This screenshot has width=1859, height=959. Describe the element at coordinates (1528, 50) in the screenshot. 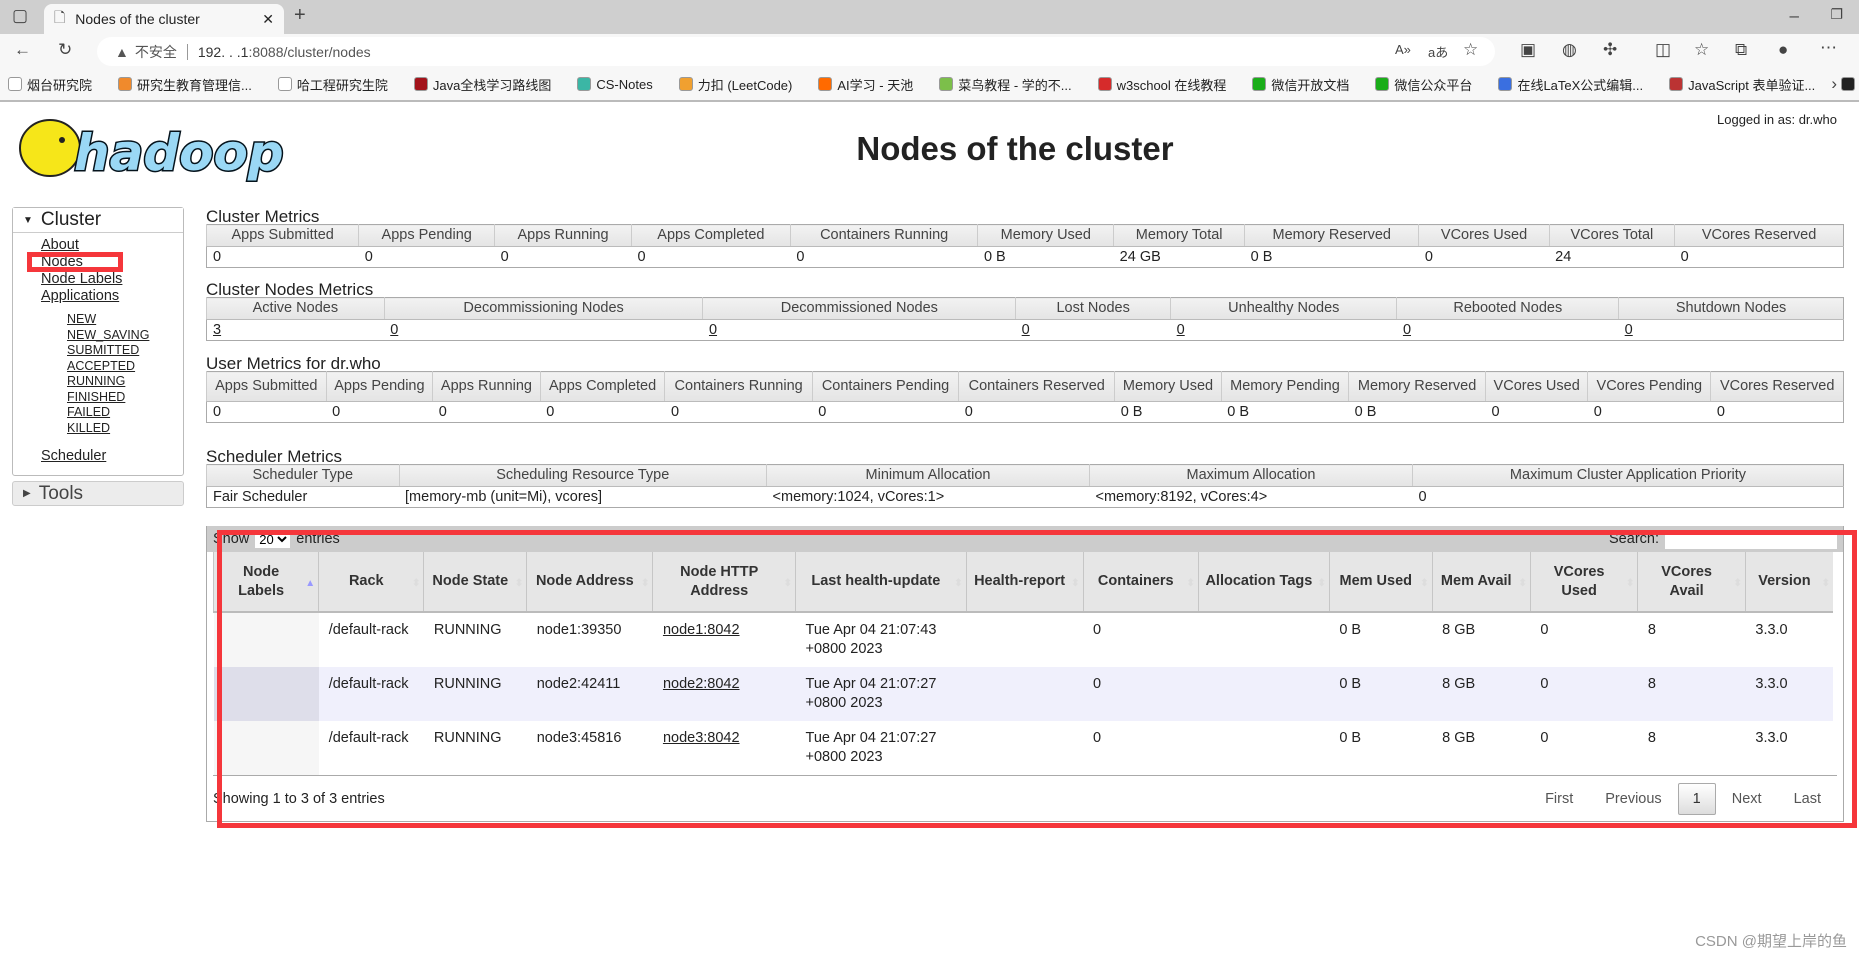

I see `extension-icon: ▣` at that location.